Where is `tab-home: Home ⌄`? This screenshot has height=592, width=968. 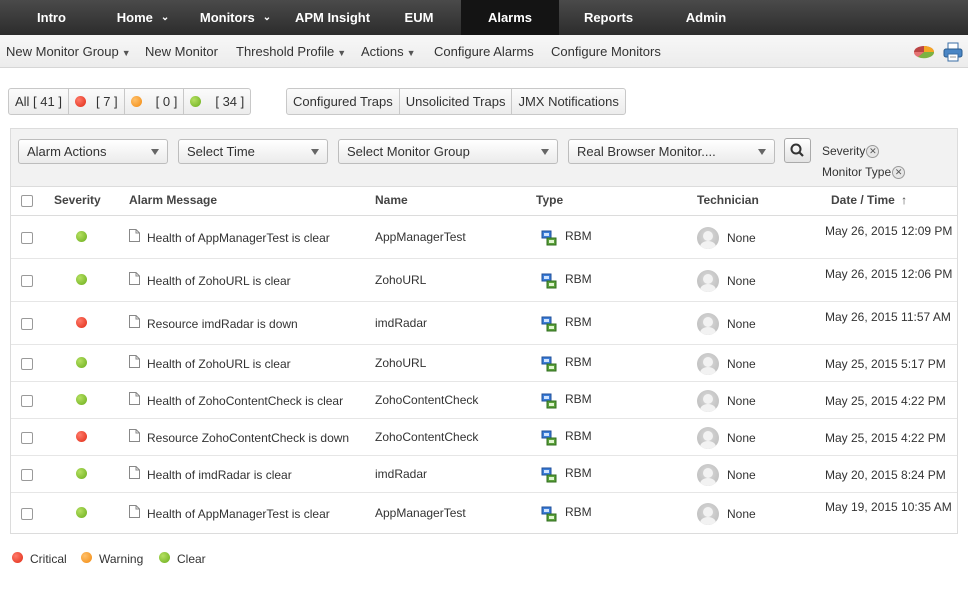
tab-home: Home ⌄ is located at coordinates (143, 17).